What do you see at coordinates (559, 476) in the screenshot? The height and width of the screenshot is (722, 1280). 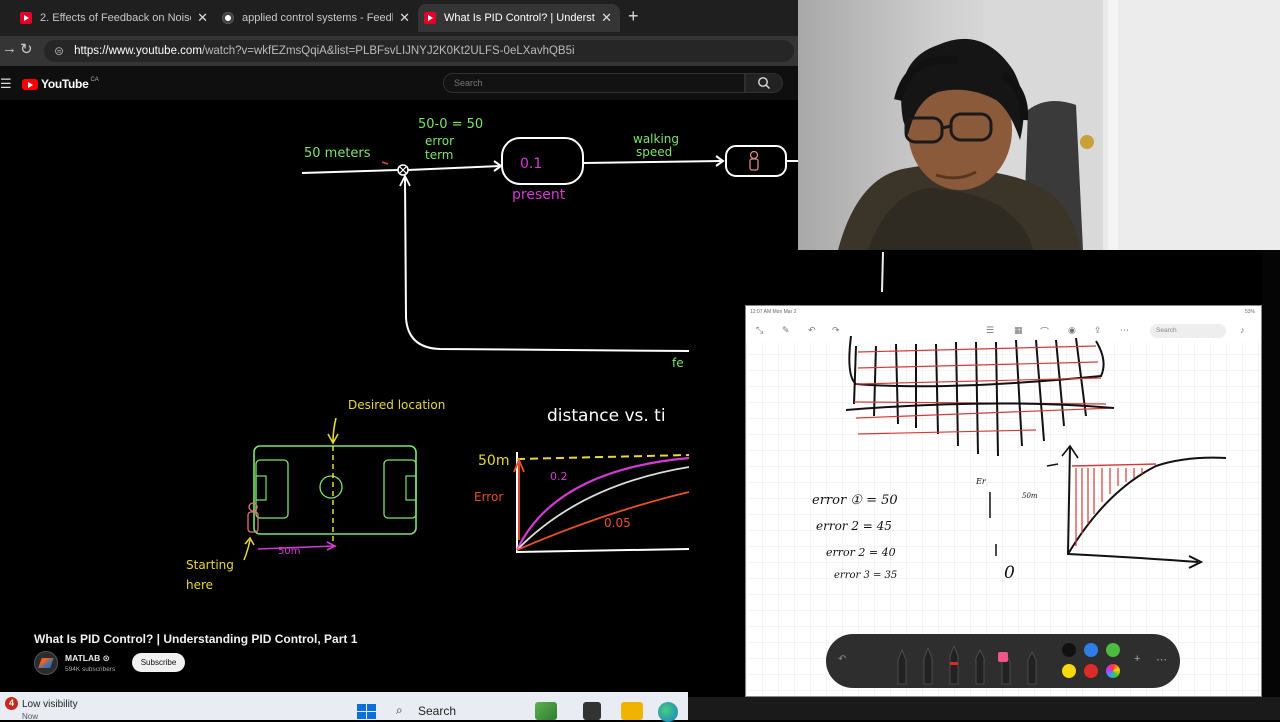 I see `curve-label: 0.2` at bounding box center [559, 476].